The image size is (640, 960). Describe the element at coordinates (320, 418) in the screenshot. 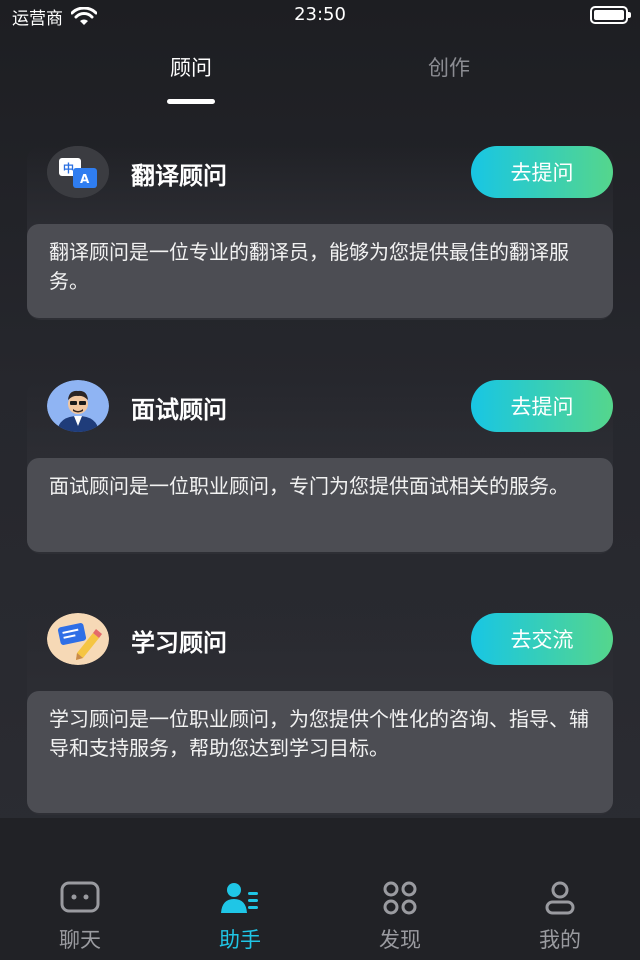

I see `card-header: 面试顾问 去提问` at that location.